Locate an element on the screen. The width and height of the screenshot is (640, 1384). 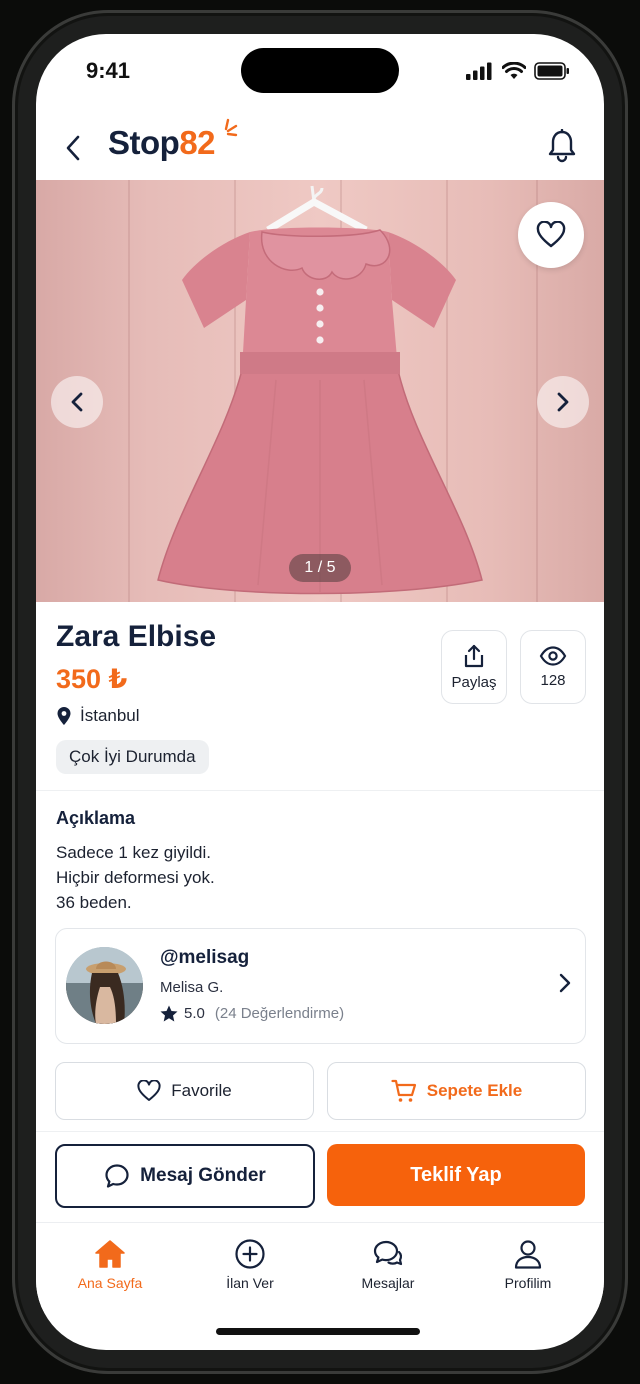
seller-name: Melisa G. is located at coordinates (192, 987).